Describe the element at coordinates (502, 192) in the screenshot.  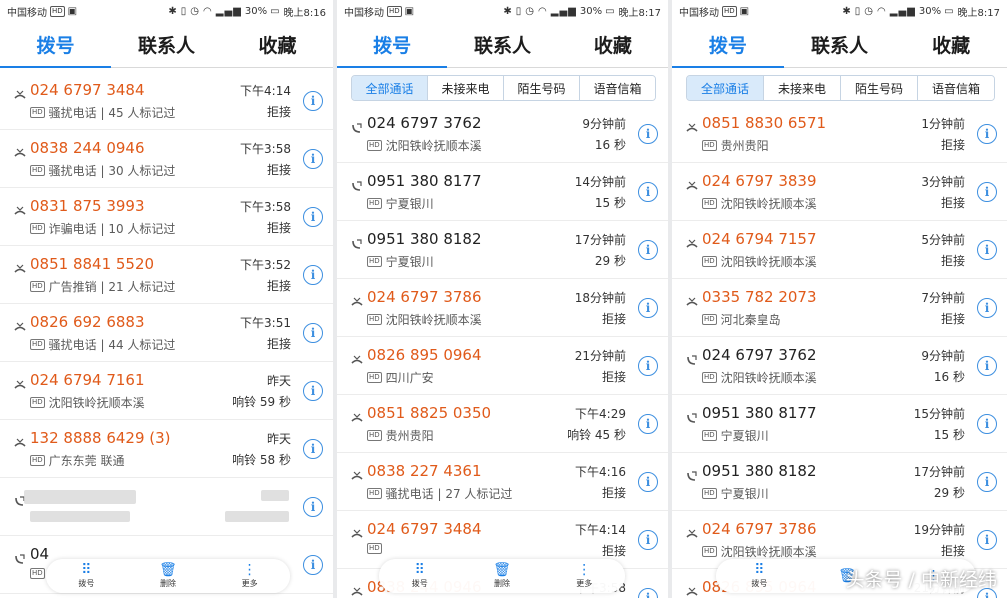
I see `call-row: 0951 380 8177 HD 宁夏银川 14分钟前 15 秒 i` at that location.